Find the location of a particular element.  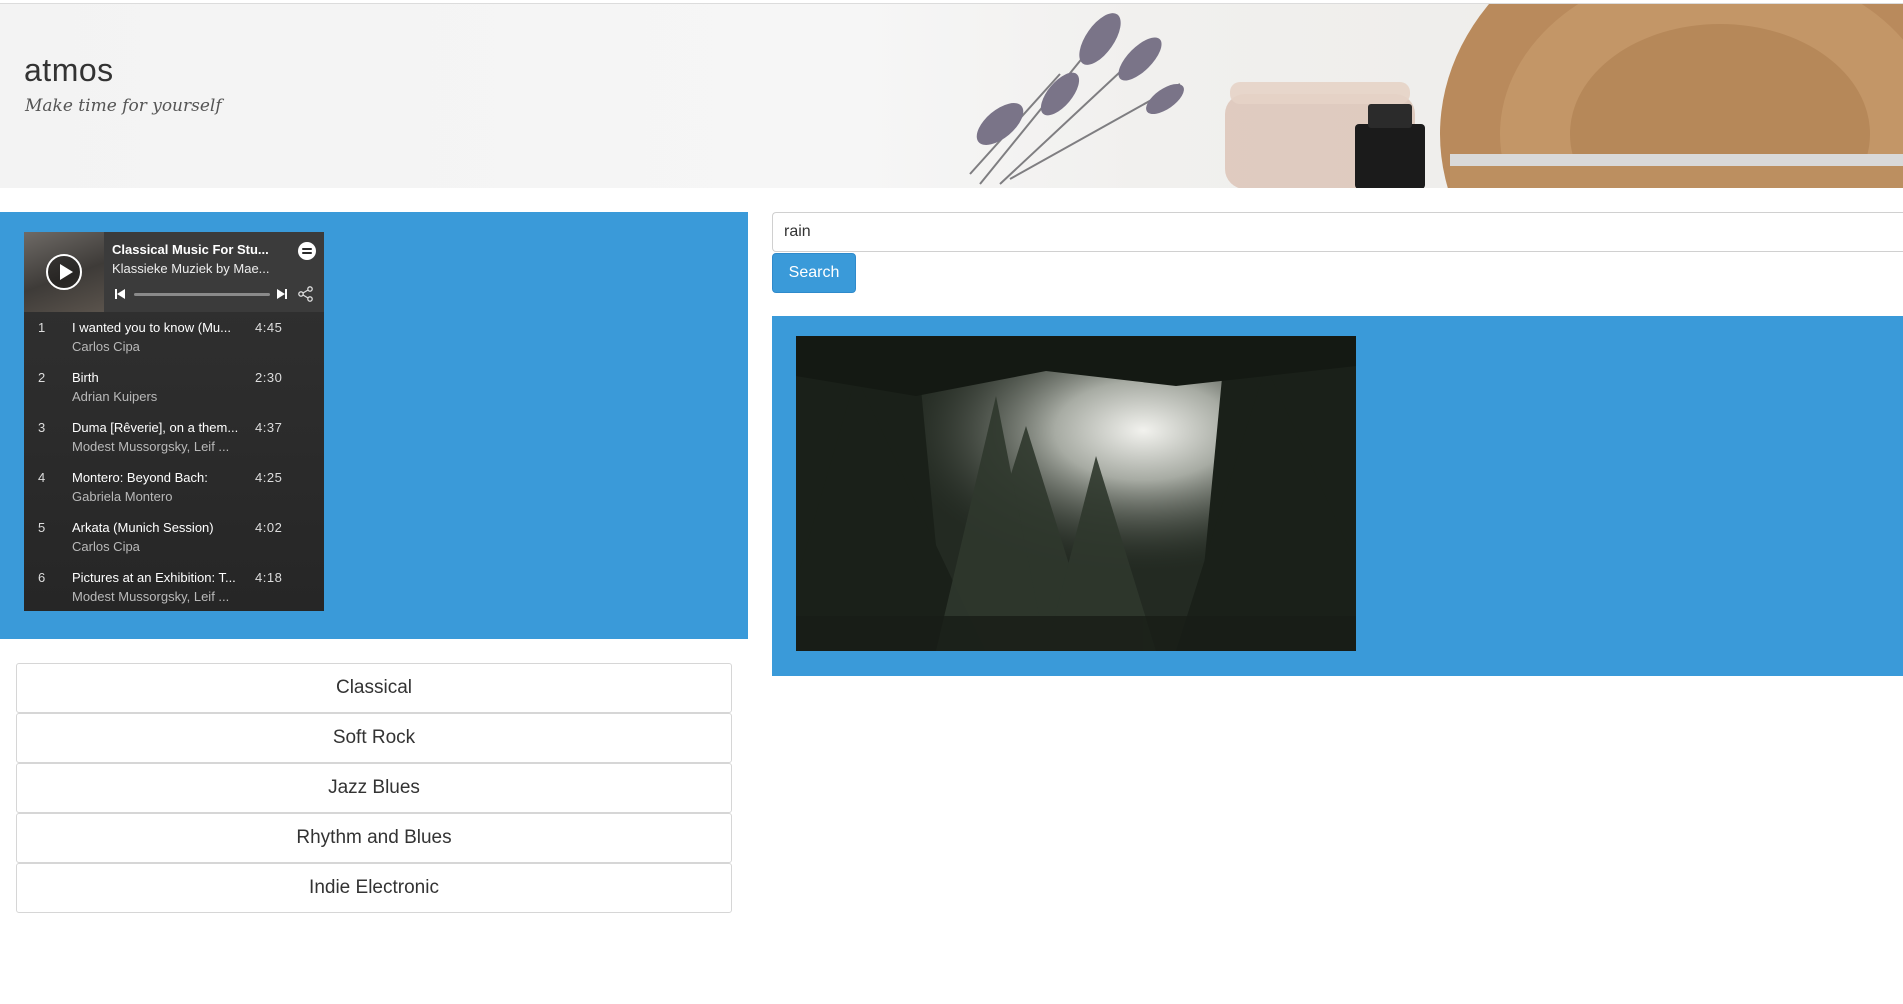

track-number: 4 is located at coordinates (42, 477).